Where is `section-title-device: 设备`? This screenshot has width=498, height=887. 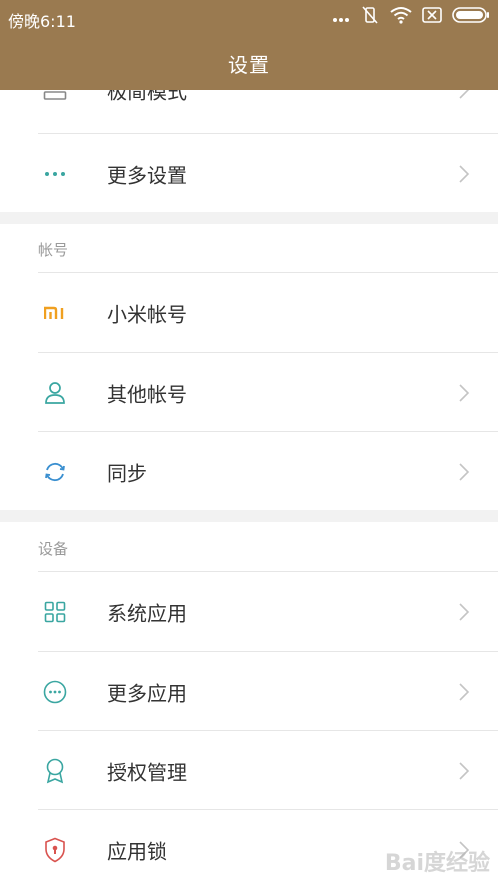 section-title-device: 设备 is located at coordinates (53, 549).